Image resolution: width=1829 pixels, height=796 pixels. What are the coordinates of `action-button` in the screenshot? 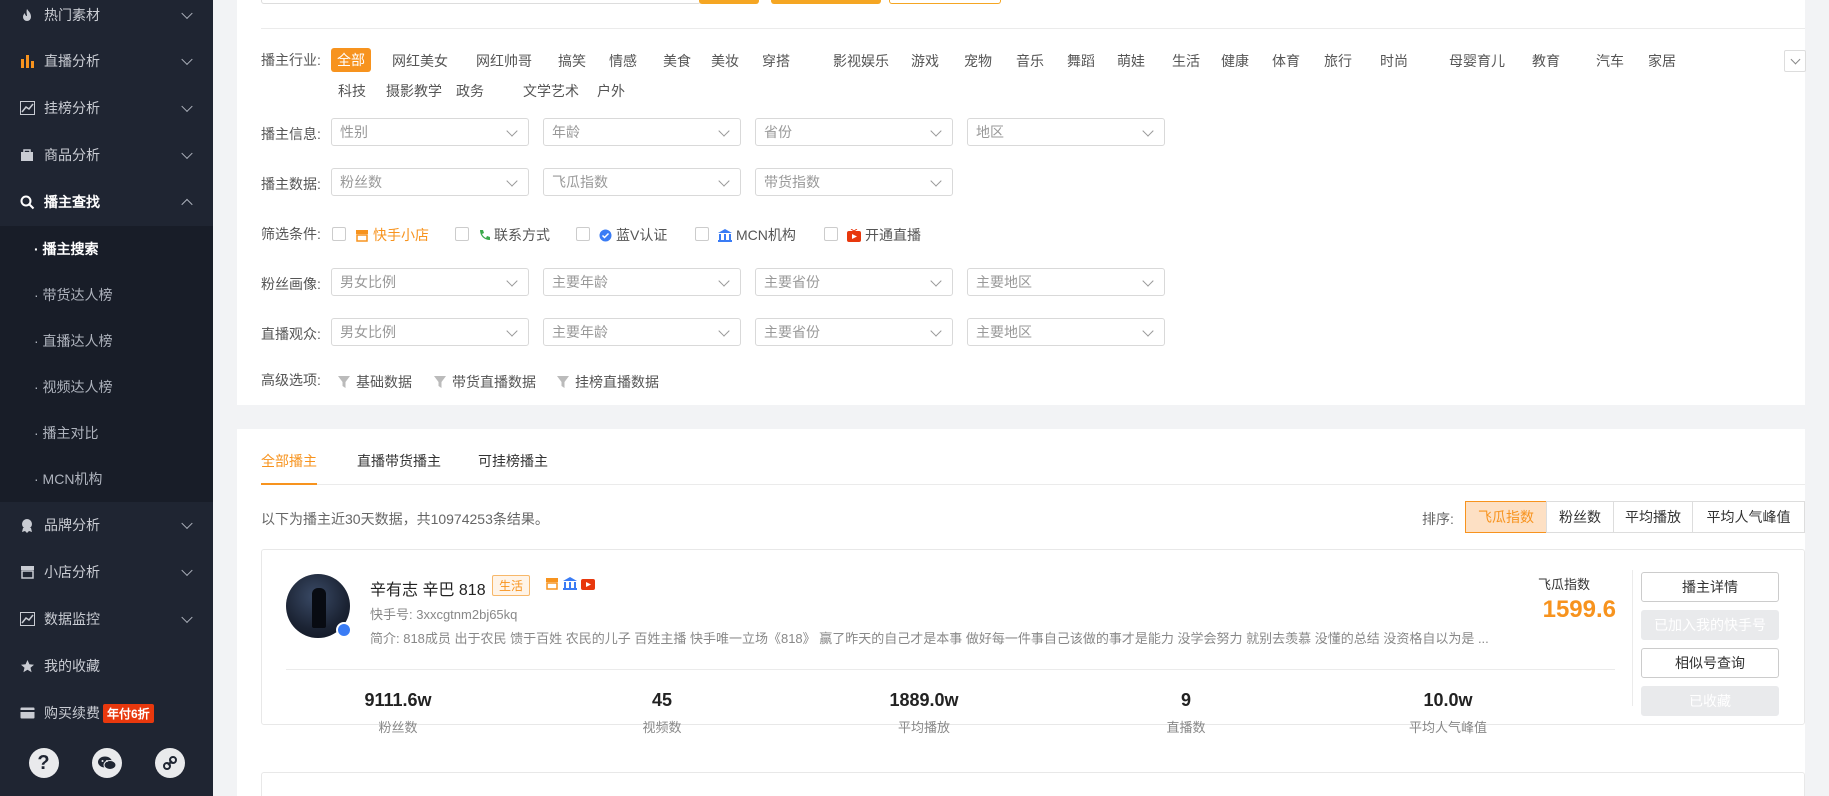 It's located at (826, 2).